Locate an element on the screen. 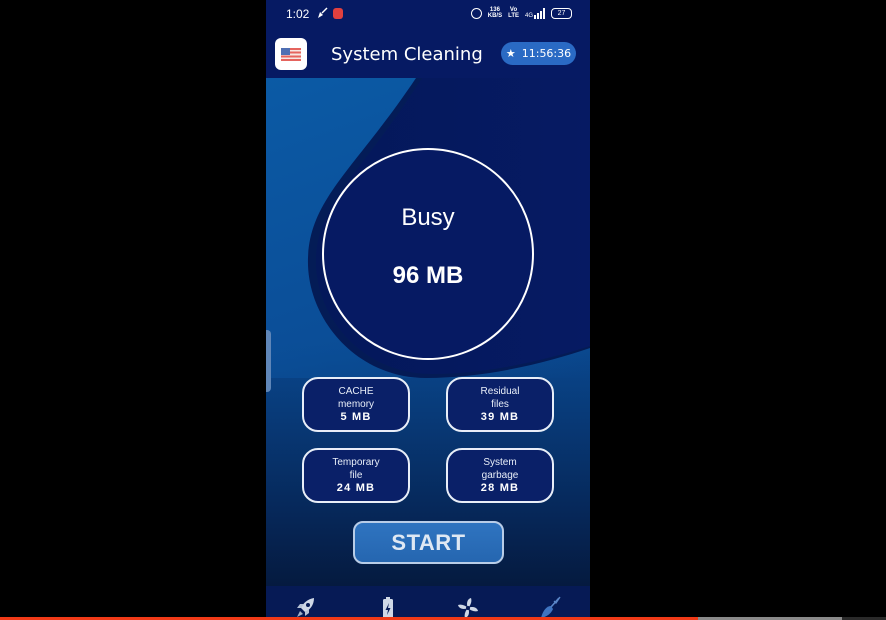 This screenshot has width=886, height=620. volte-icon: Vo LTE is located at coordinates (513, 13).